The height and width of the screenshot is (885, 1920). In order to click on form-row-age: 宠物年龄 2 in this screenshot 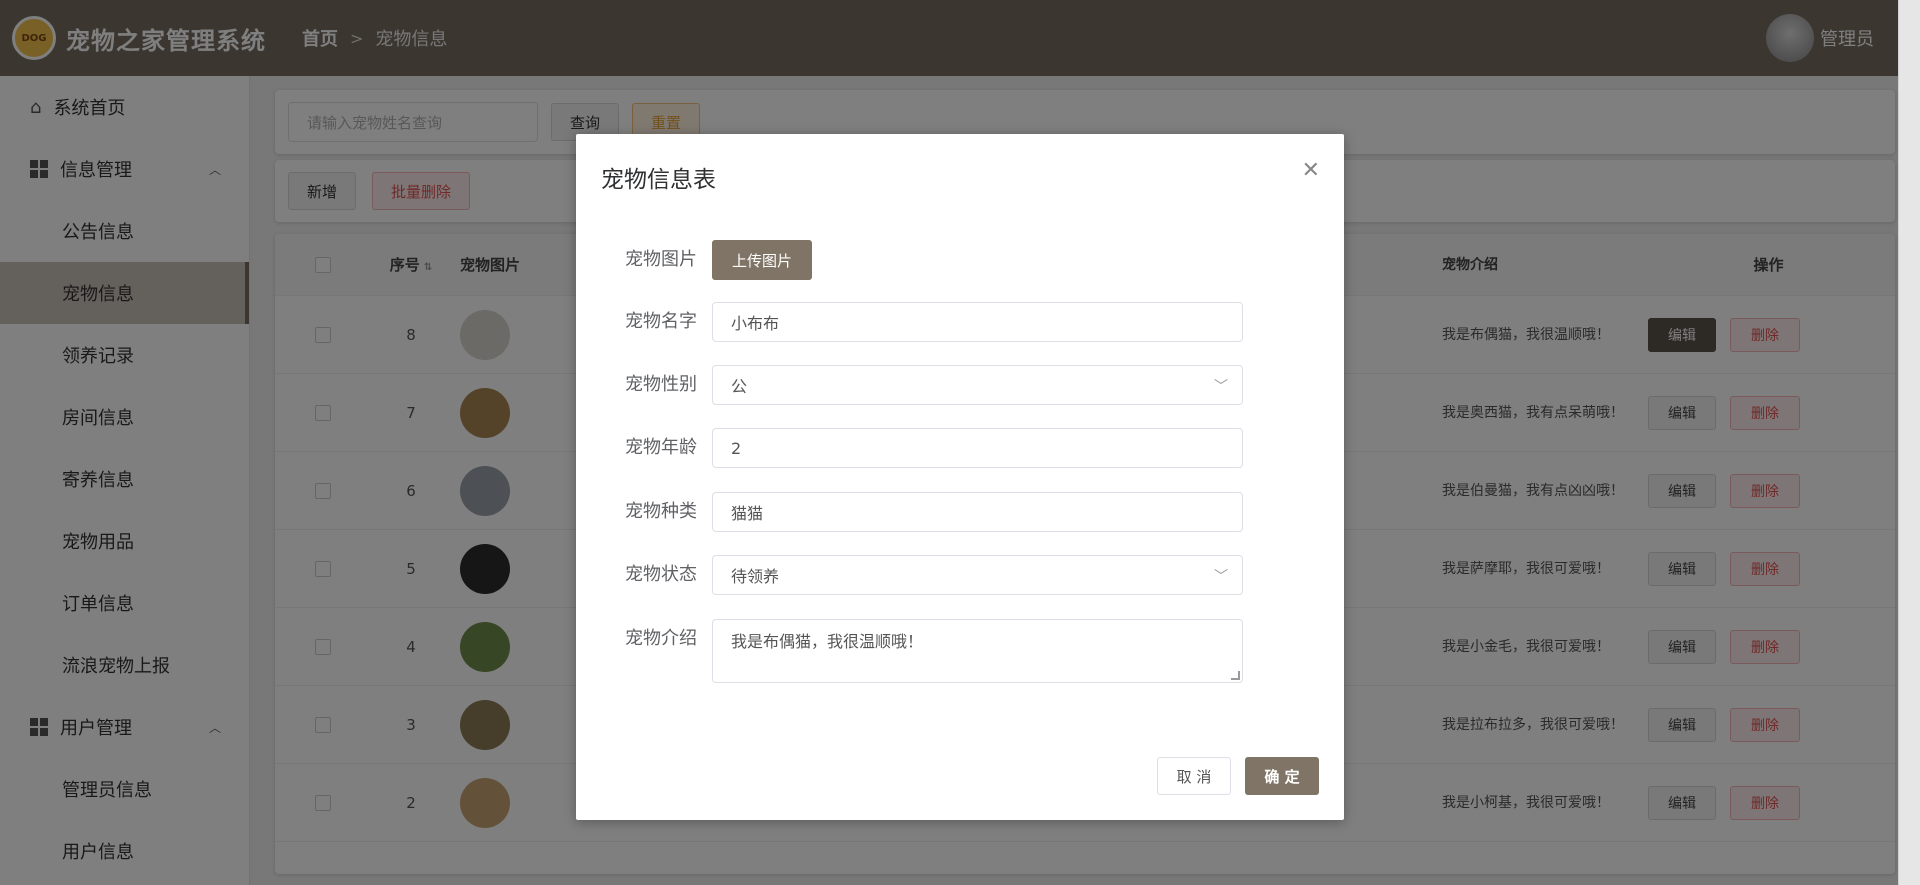, I will do `click(960, 448)`.